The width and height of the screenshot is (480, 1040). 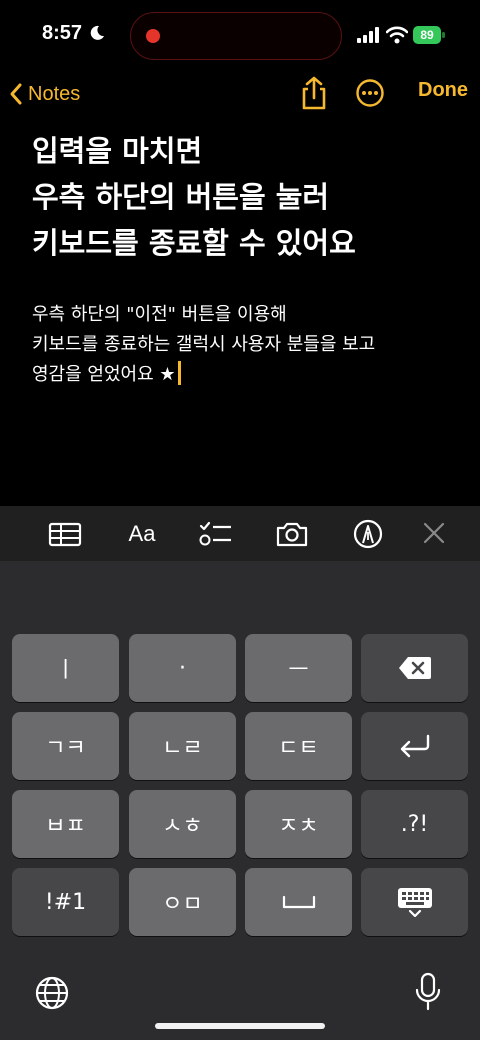 What do you see at coordinates (117, 151) in the screenshot?
I see `note-title-line: 입력을 마치면` at bounding box center [117, 151].